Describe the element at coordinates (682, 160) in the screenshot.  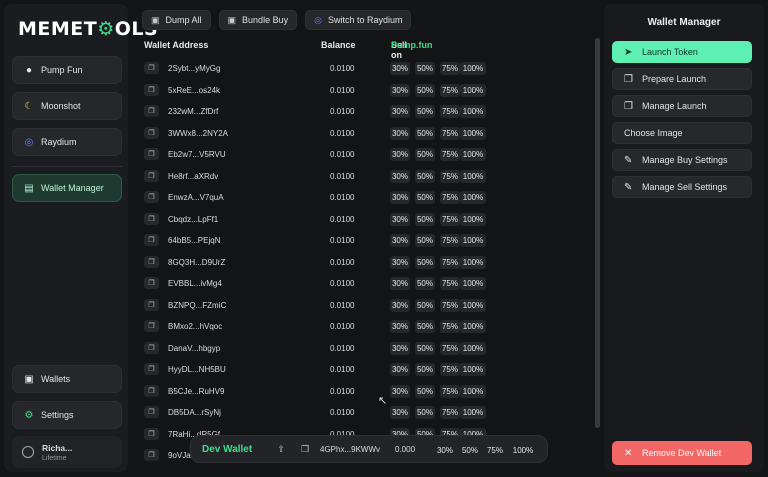
I see `manage-buy-settings-button: ✎ Manage Buy Settings` at that location.